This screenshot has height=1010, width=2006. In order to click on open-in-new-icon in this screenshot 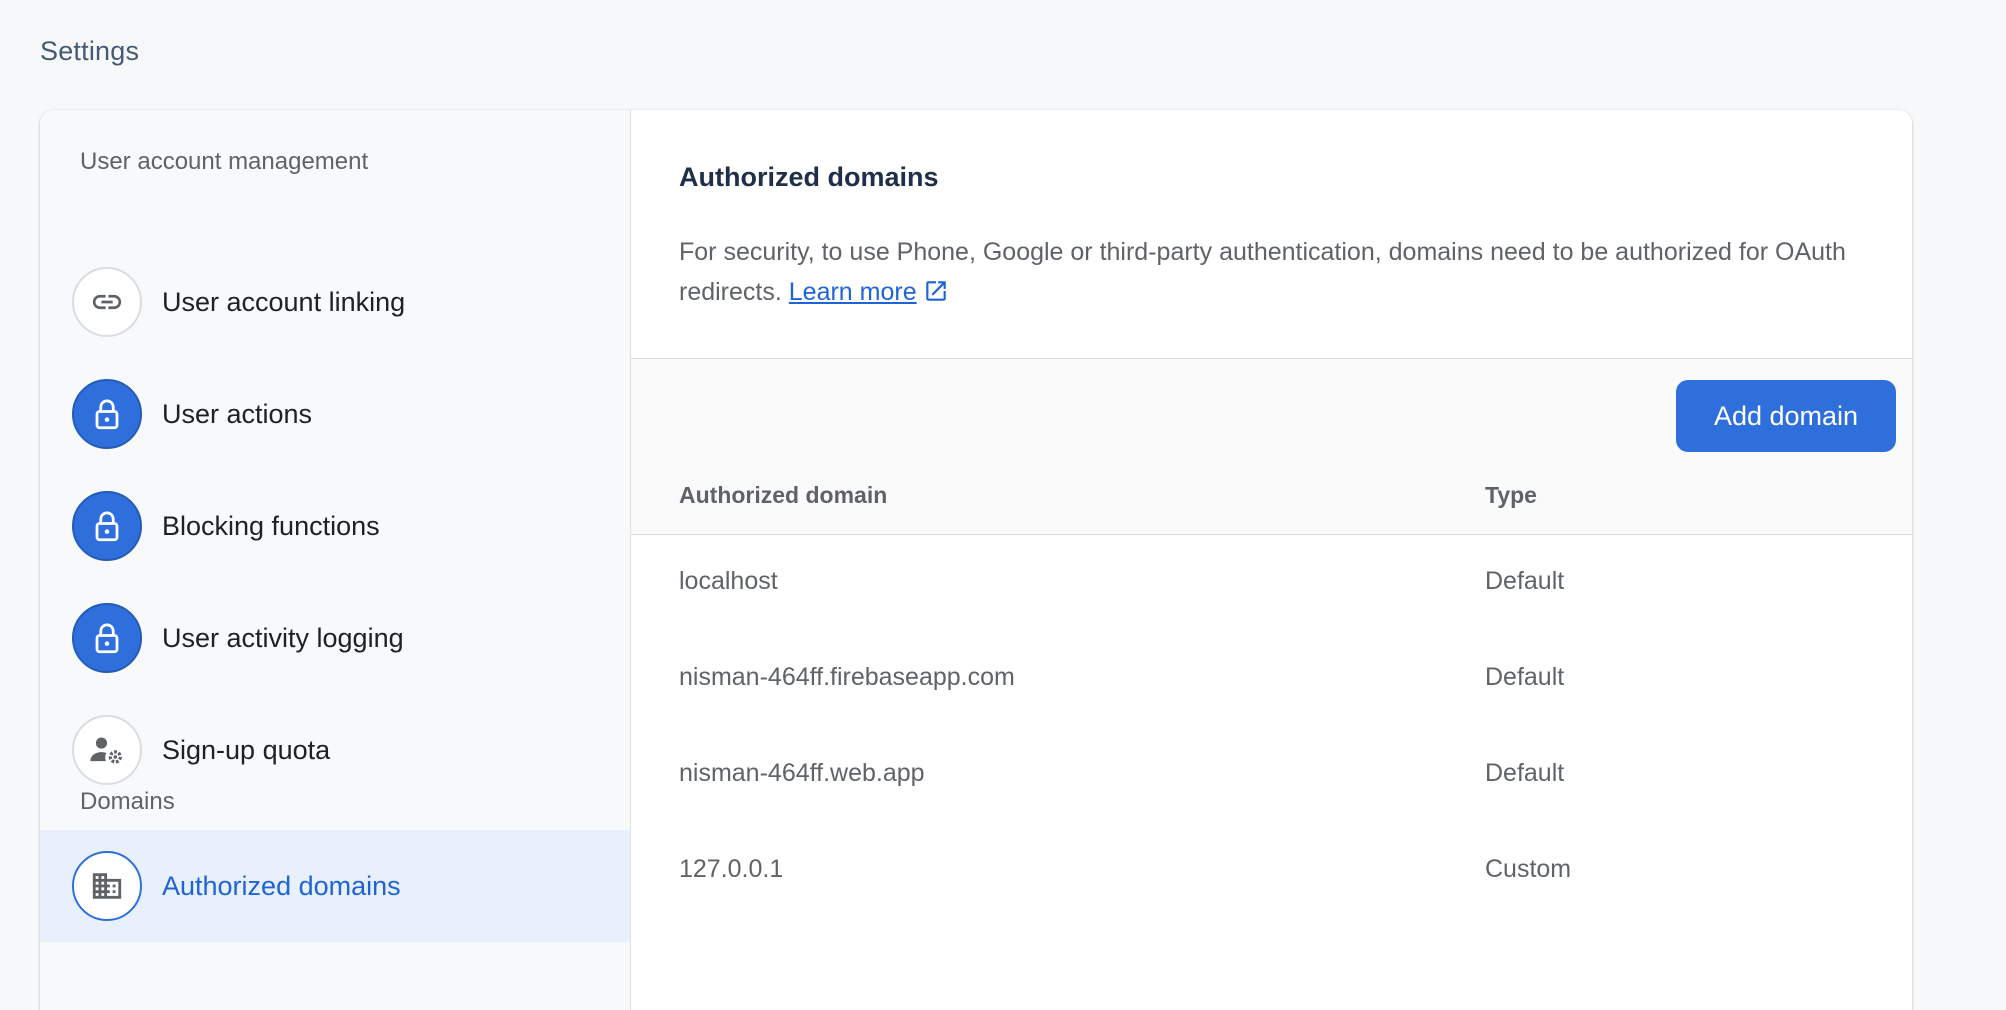, I will do `click(936, 296)`.